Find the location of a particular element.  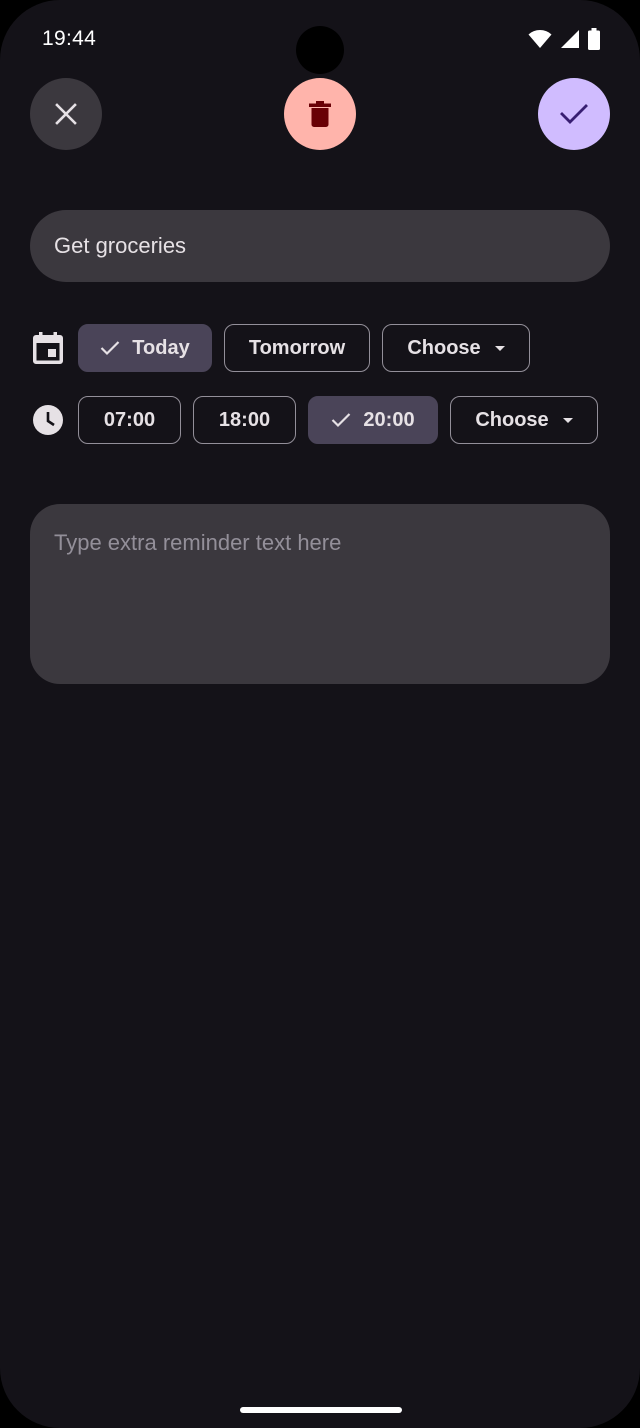

close-icon is located at coordinates (66, 114).